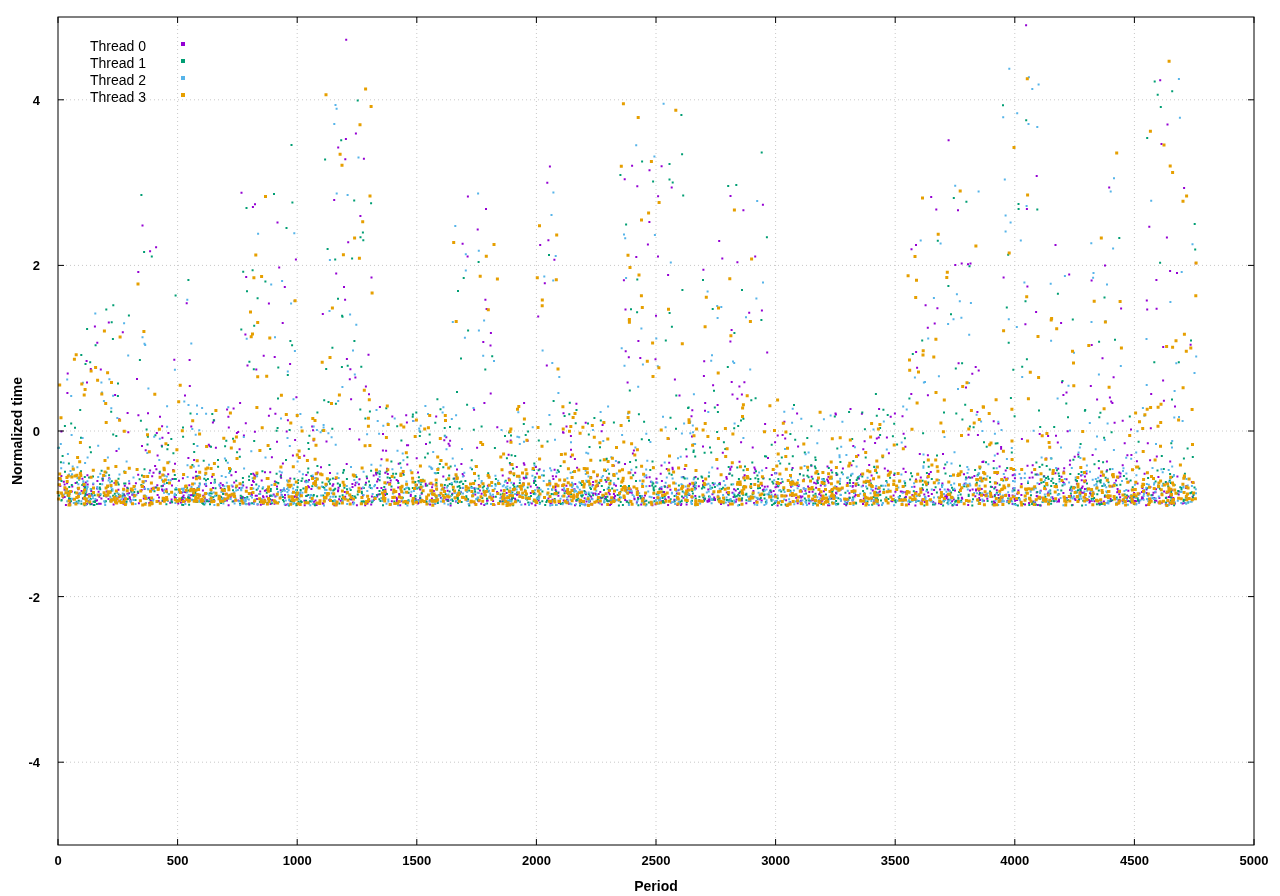 This screenshot has height=896, width=1280. Describe the element at coordinates (58, 860) in the screenshot. I see `x-tick-label: 0` at that location.